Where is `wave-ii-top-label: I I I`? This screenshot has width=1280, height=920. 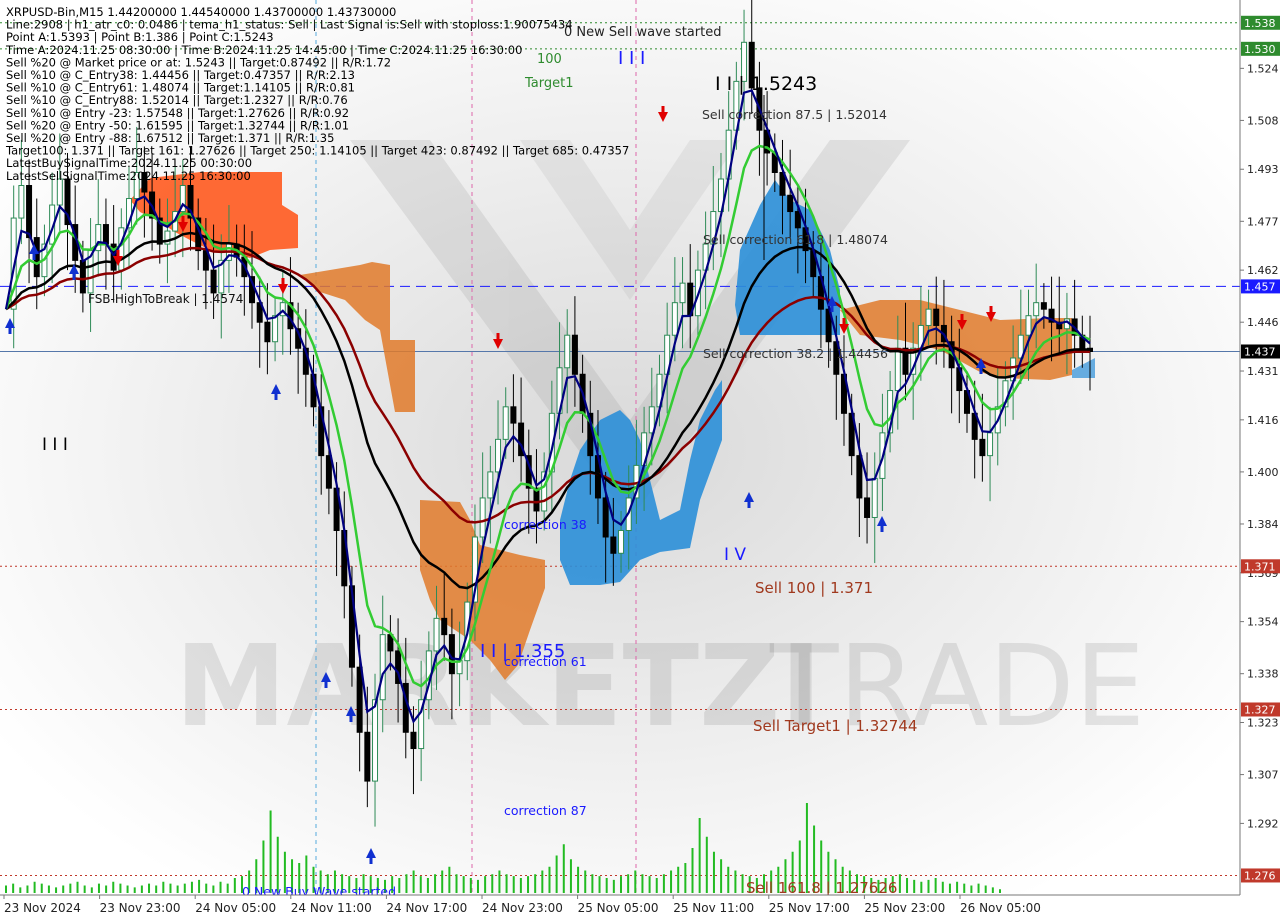
wave-ii-top-label: I I I is located at coordinates (631, 58).